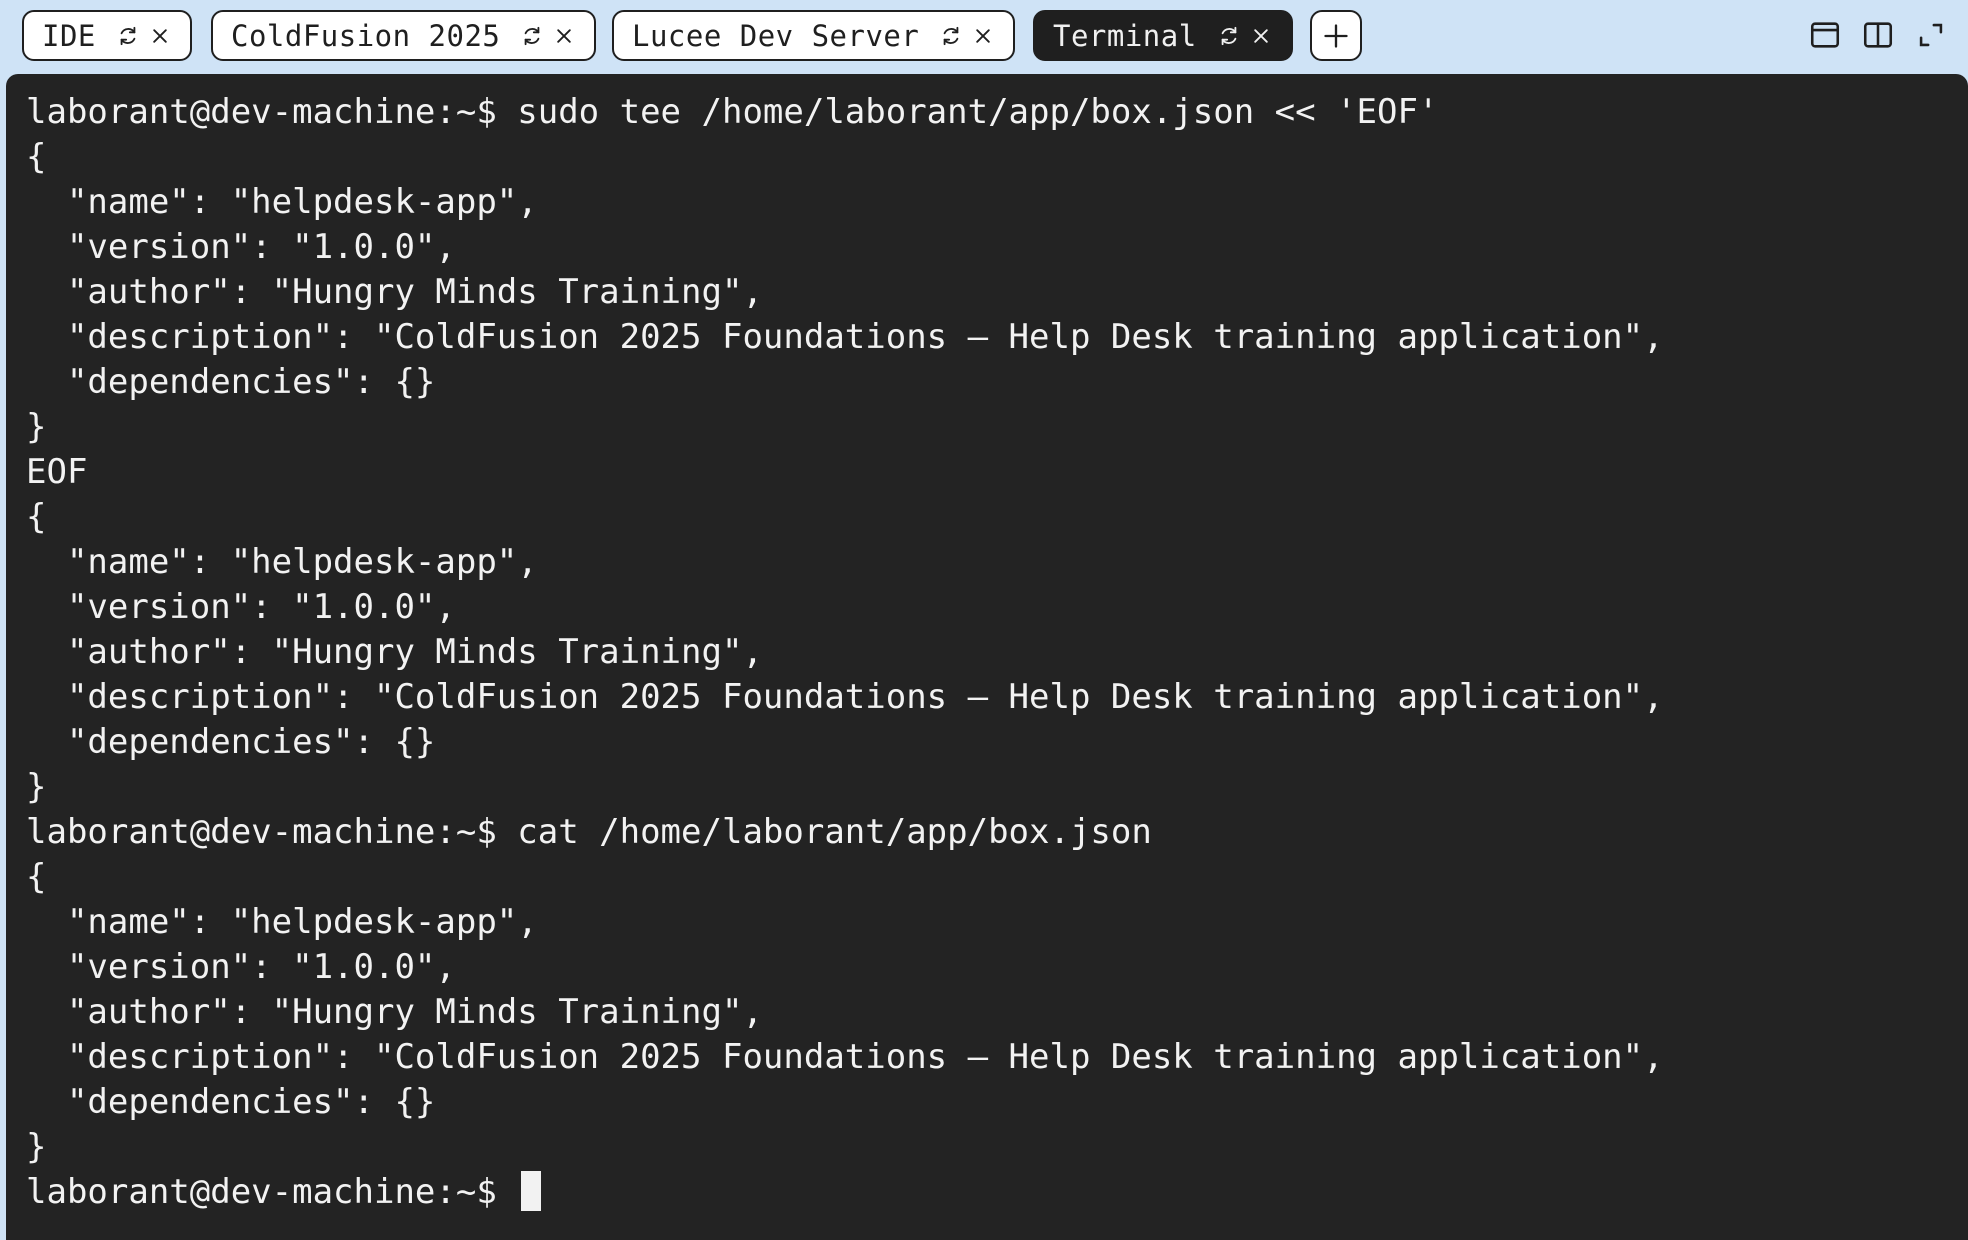 This screenshot has width=1968, height=1240. I want to click on add-tab-button, so click(1336, 35).